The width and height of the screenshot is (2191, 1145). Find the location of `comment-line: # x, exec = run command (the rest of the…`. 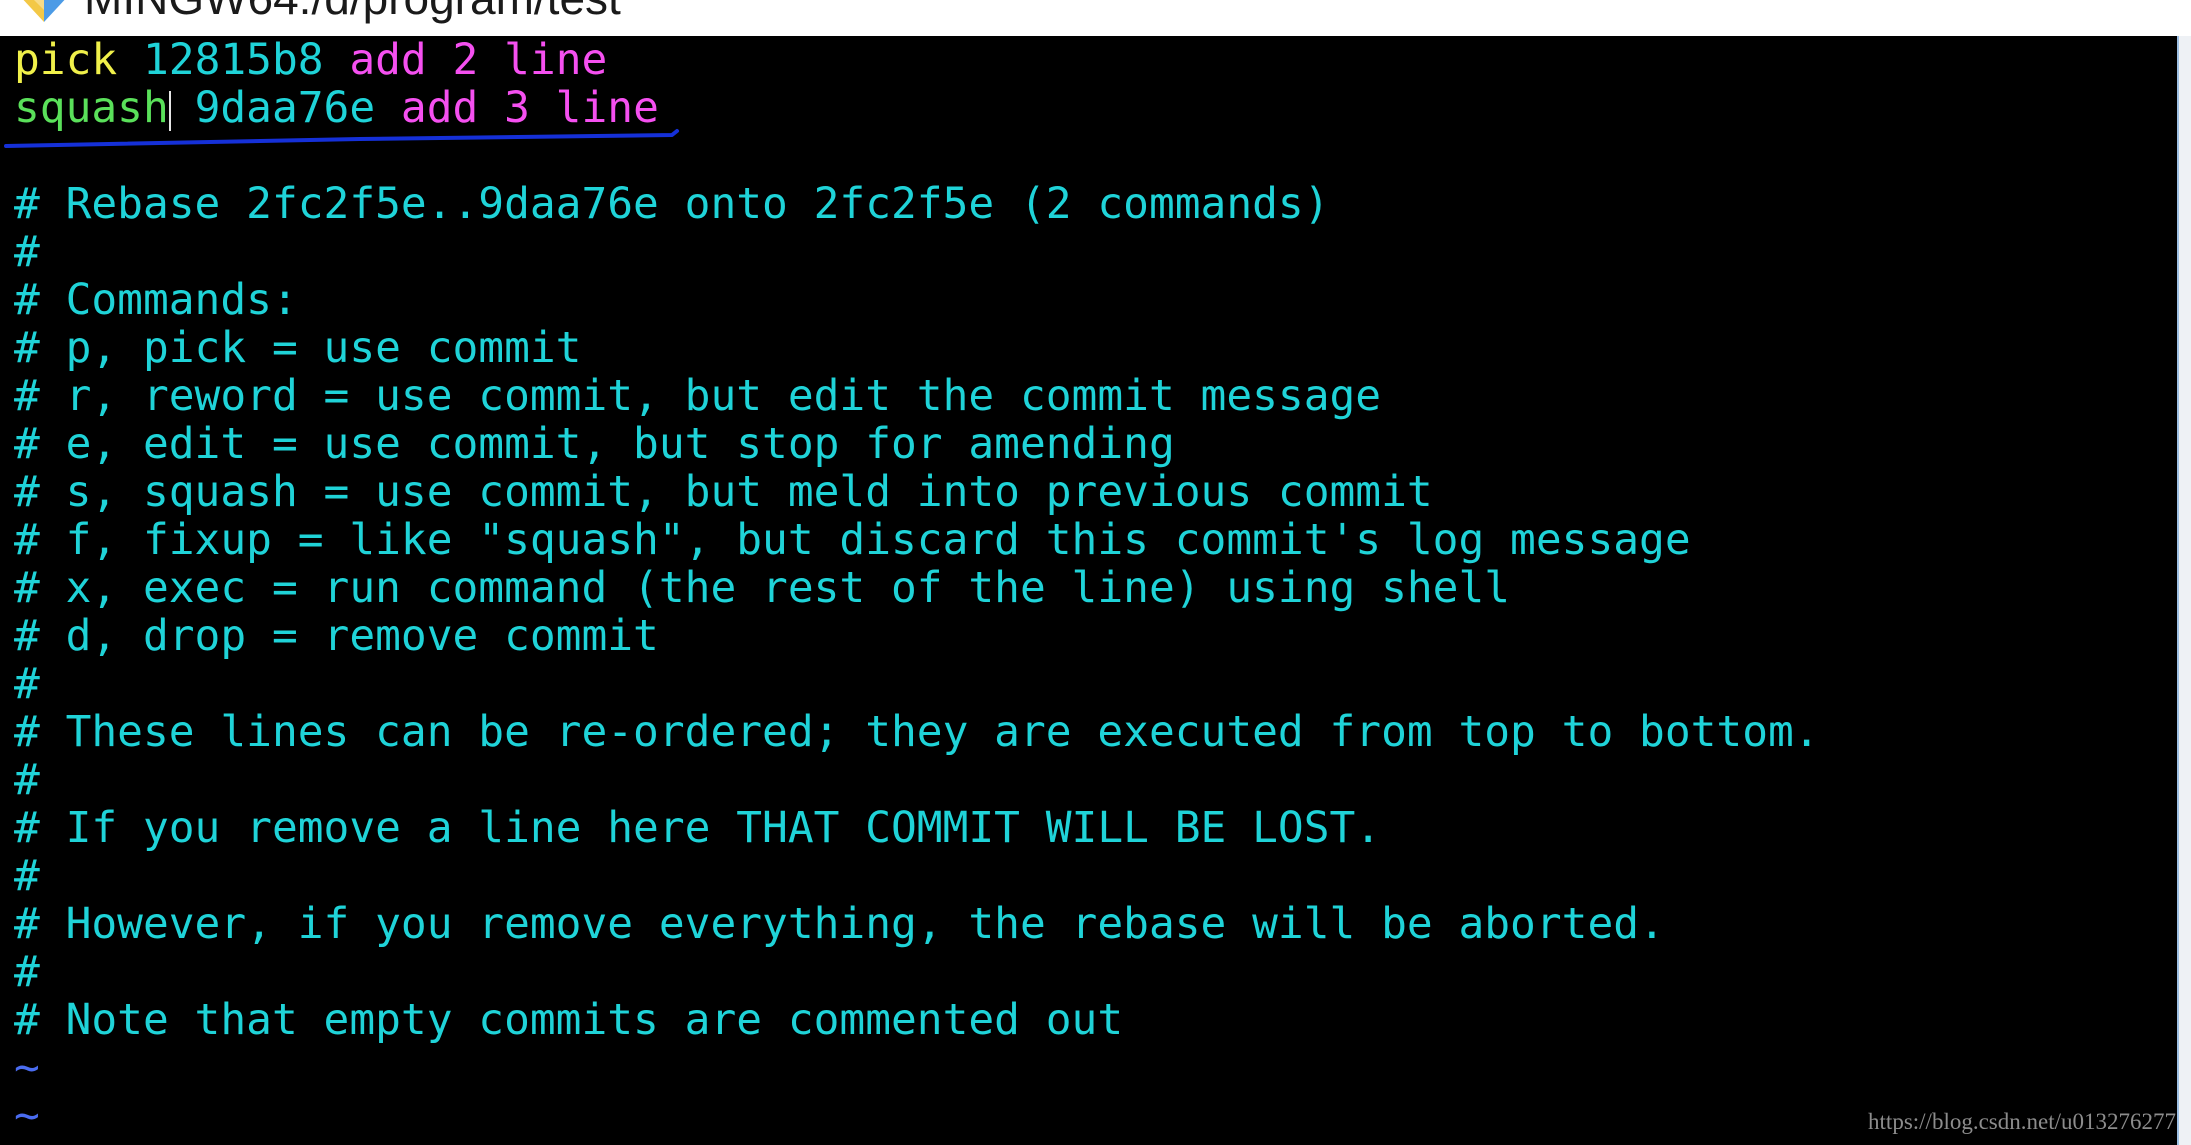

comment-line: # x, exec = run command (the rest of the… is located at coordinates (762, 588).